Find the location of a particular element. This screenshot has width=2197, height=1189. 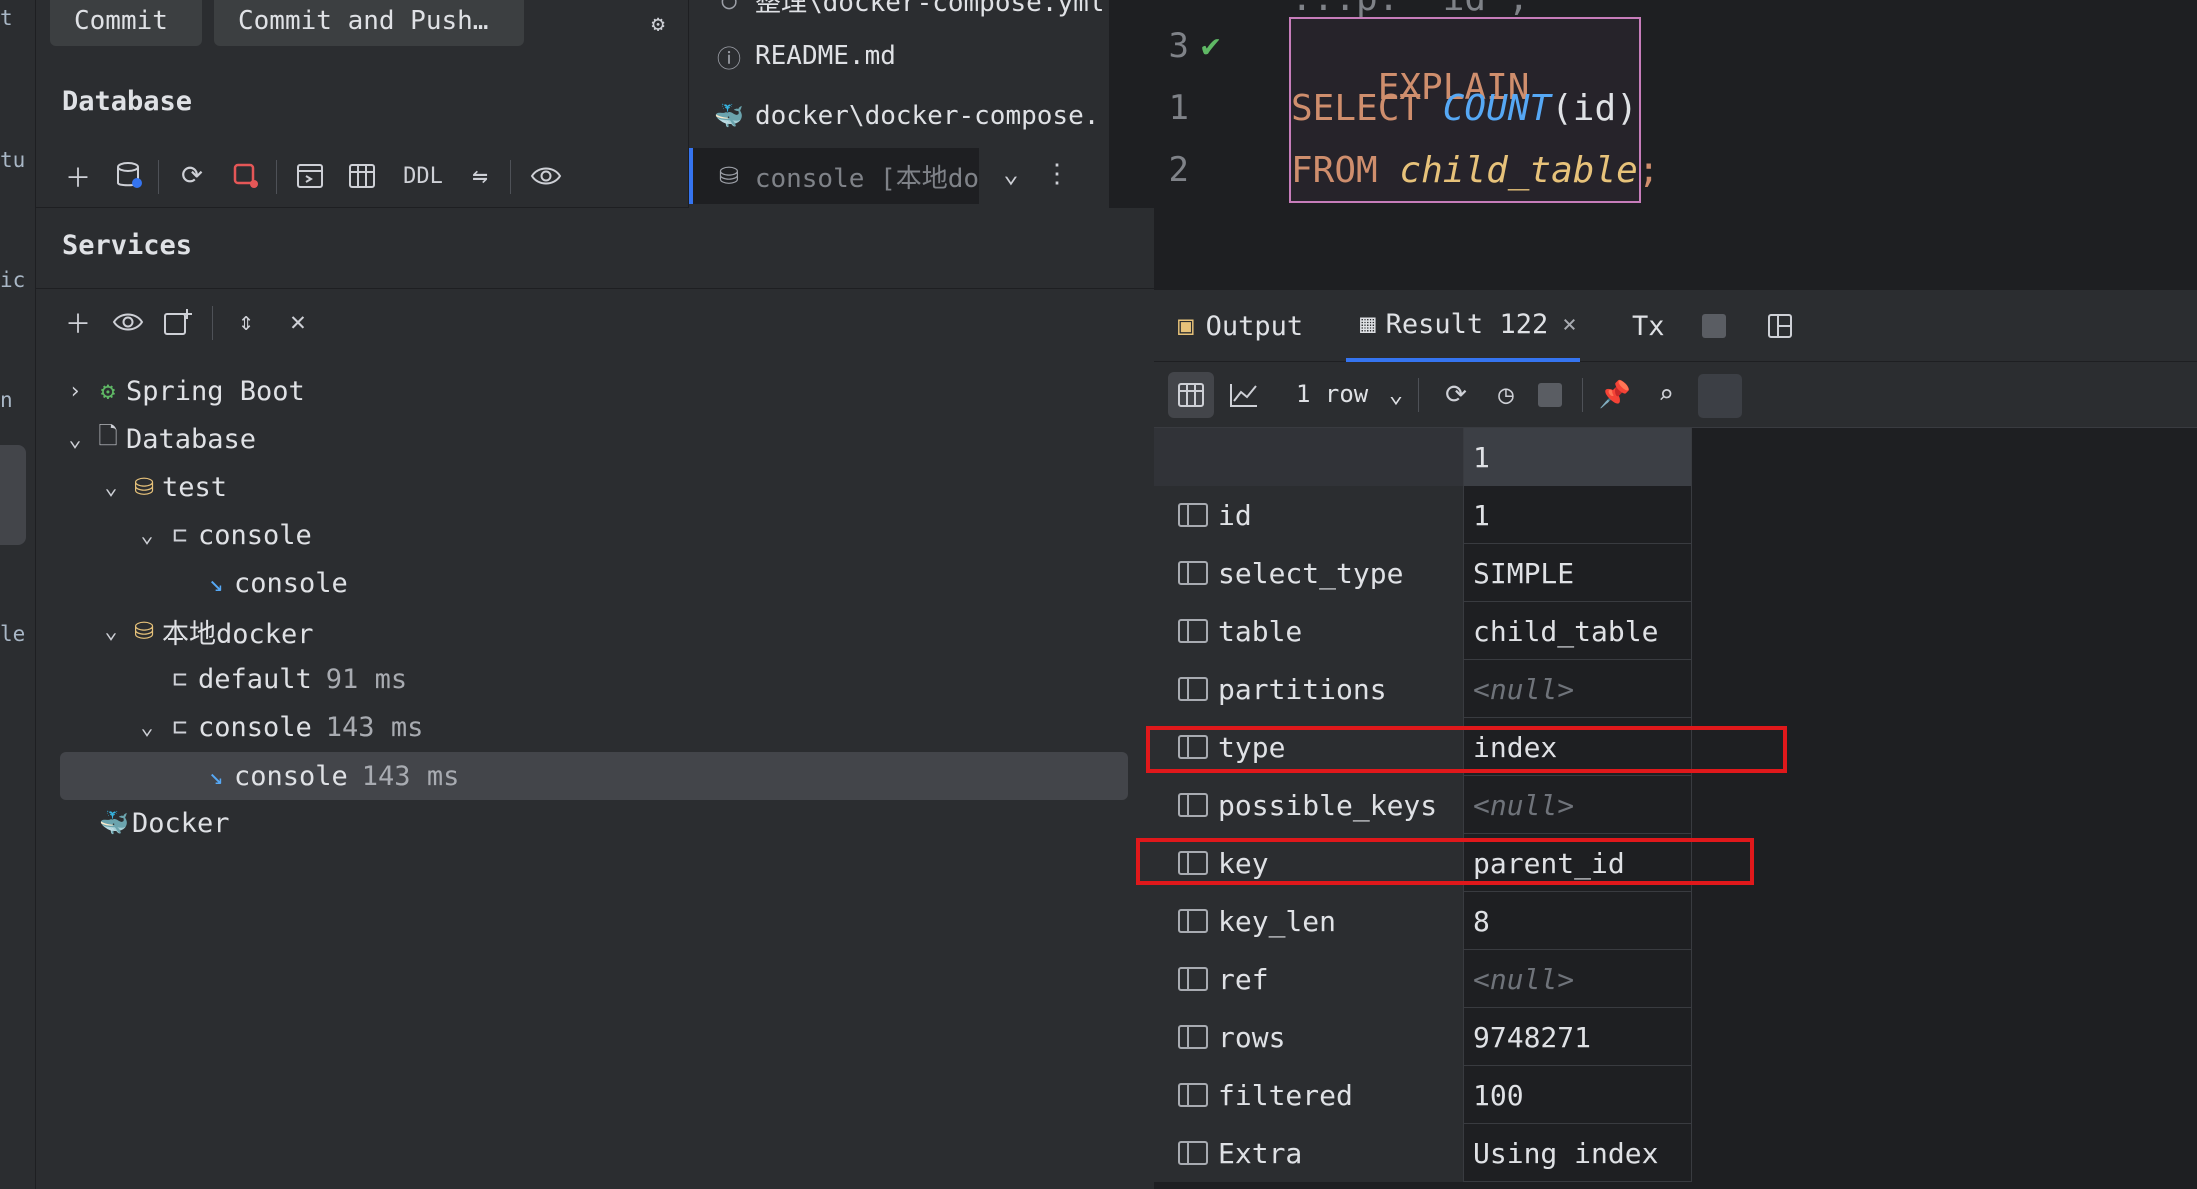

yaml-icon: ◯ is located at coordinates (729, 7).